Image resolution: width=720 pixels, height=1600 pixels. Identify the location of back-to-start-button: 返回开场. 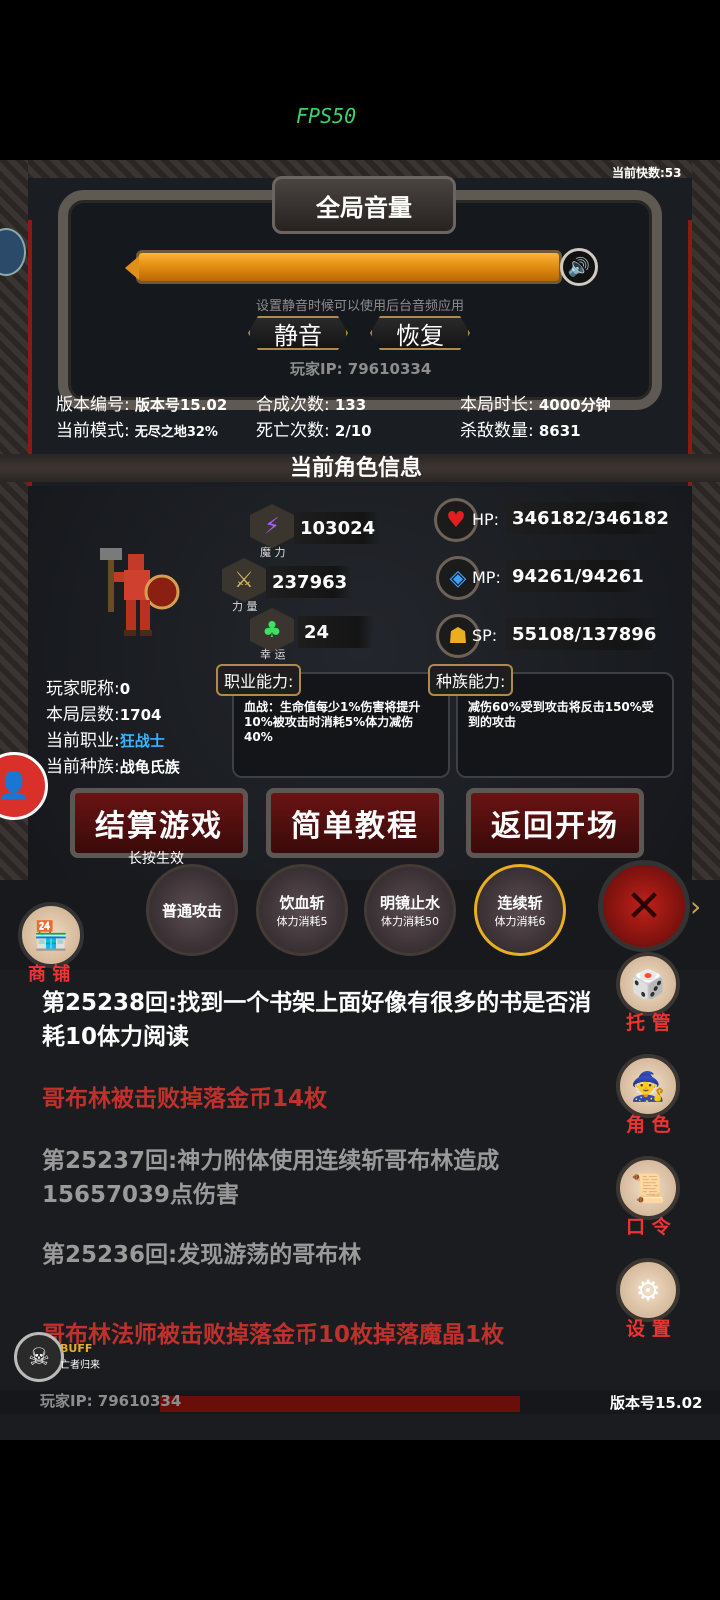
(555, 823).